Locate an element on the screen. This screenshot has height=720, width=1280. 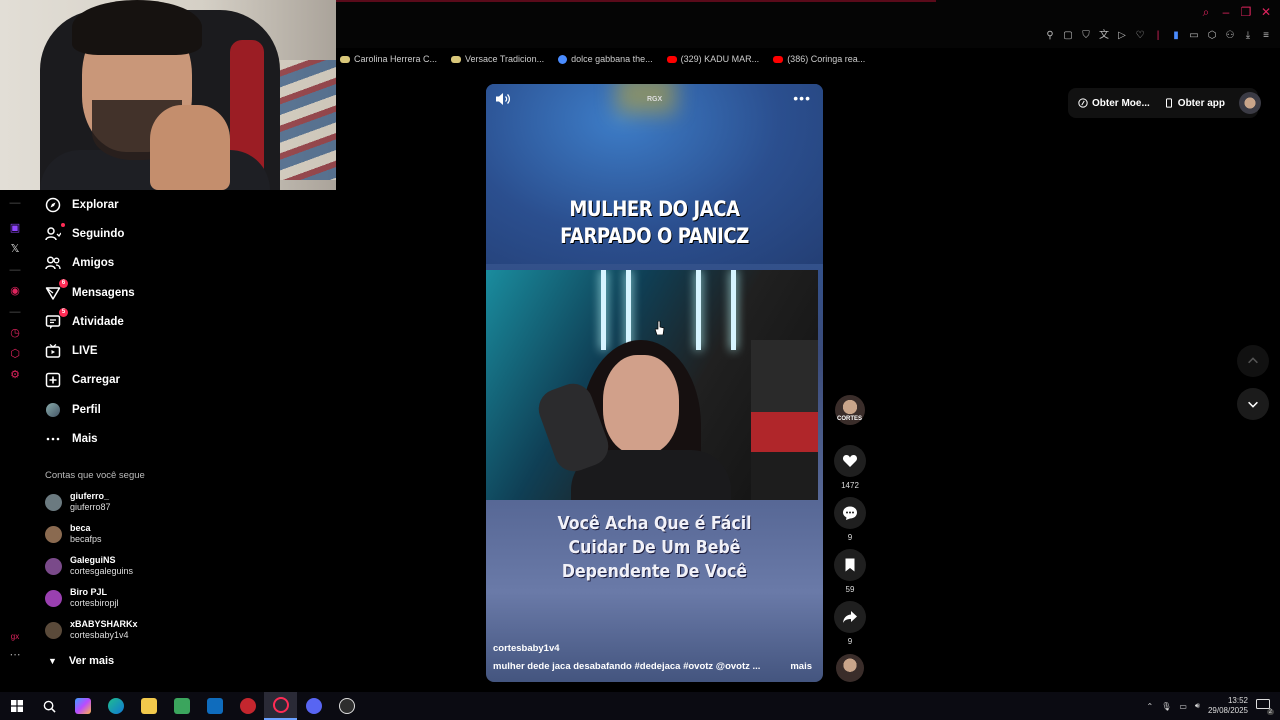
sidebar-item-upload: Carregar is located at coordinates (114, 380).